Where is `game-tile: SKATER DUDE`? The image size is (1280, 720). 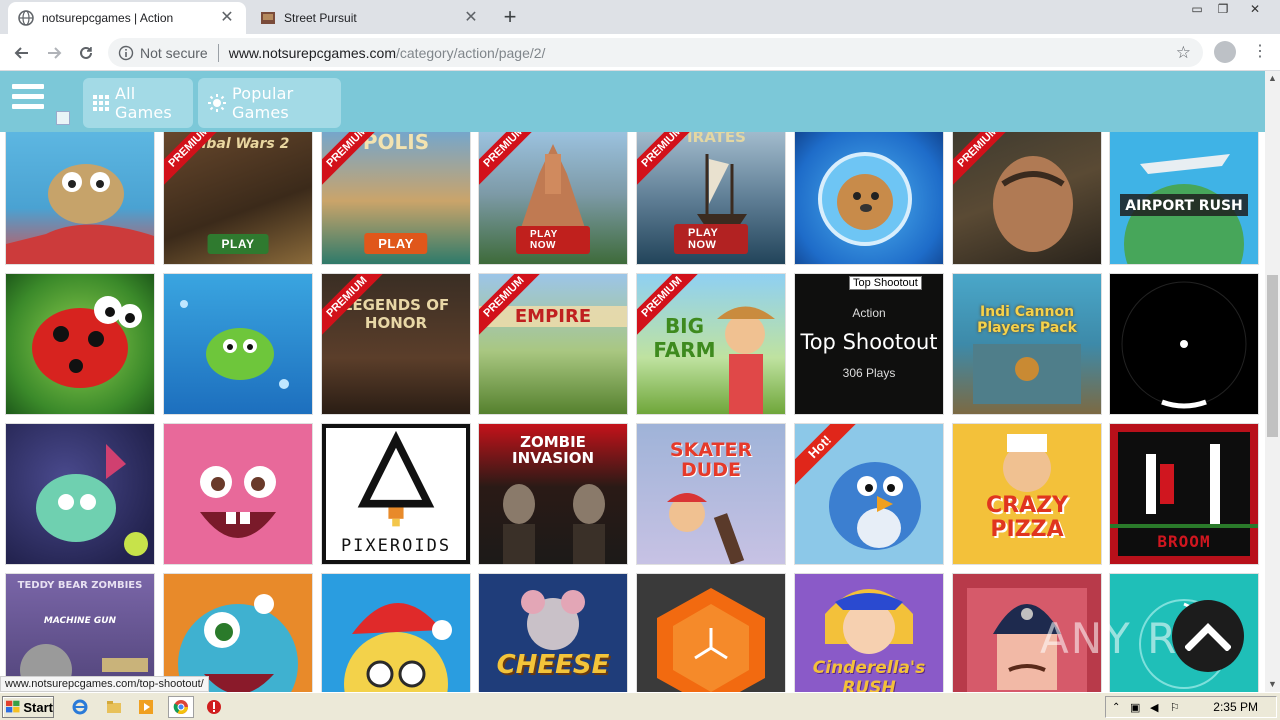
game-tile: SKATER DUDE is located at coordinates (711, 494).